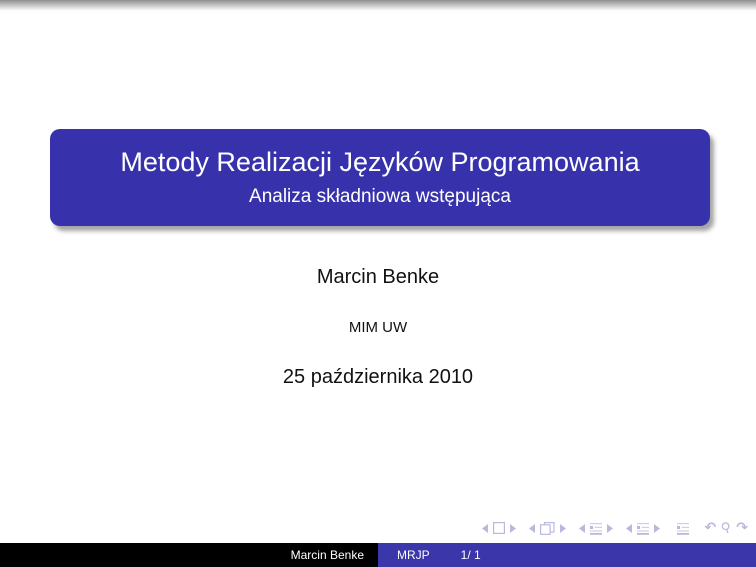 The height and width of the screenshot is (567, 756). What do you see at coordinates (742, 528) in the screenshot?
I see `forward-icon: ↷` at bounding box center [742, 528].